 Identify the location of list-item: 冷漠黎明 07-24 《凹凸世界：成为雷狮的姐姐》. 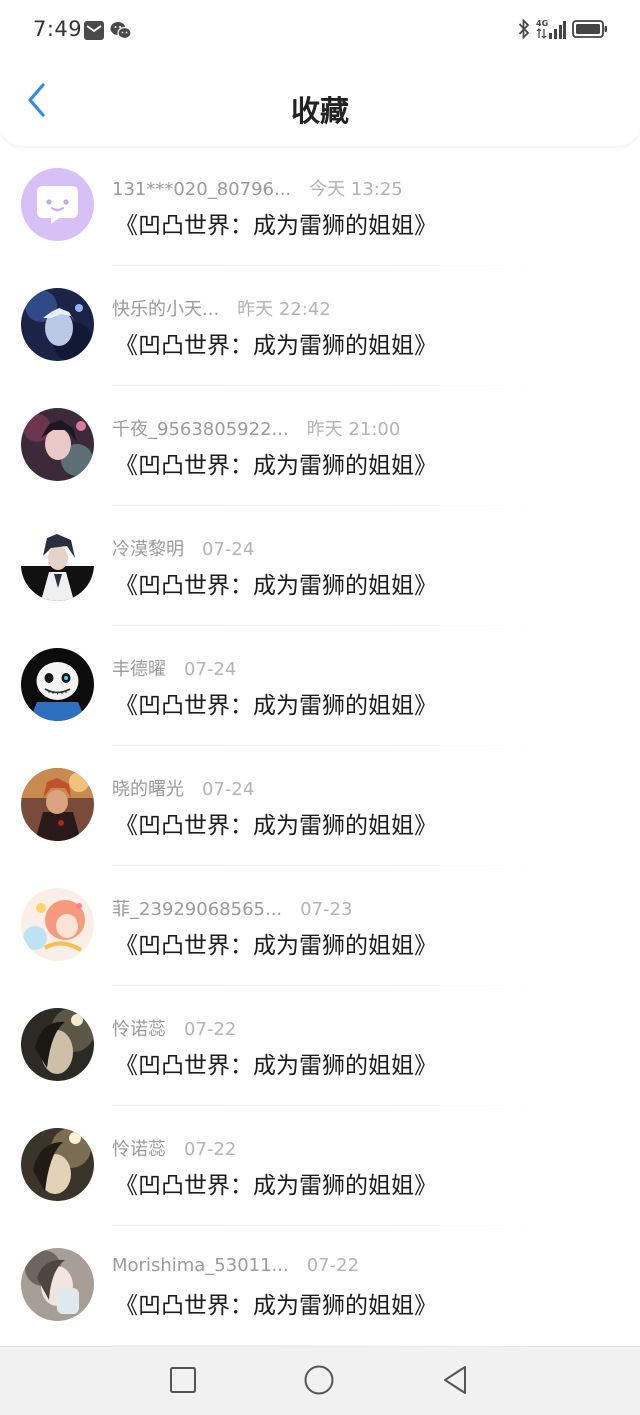
(320, 566).